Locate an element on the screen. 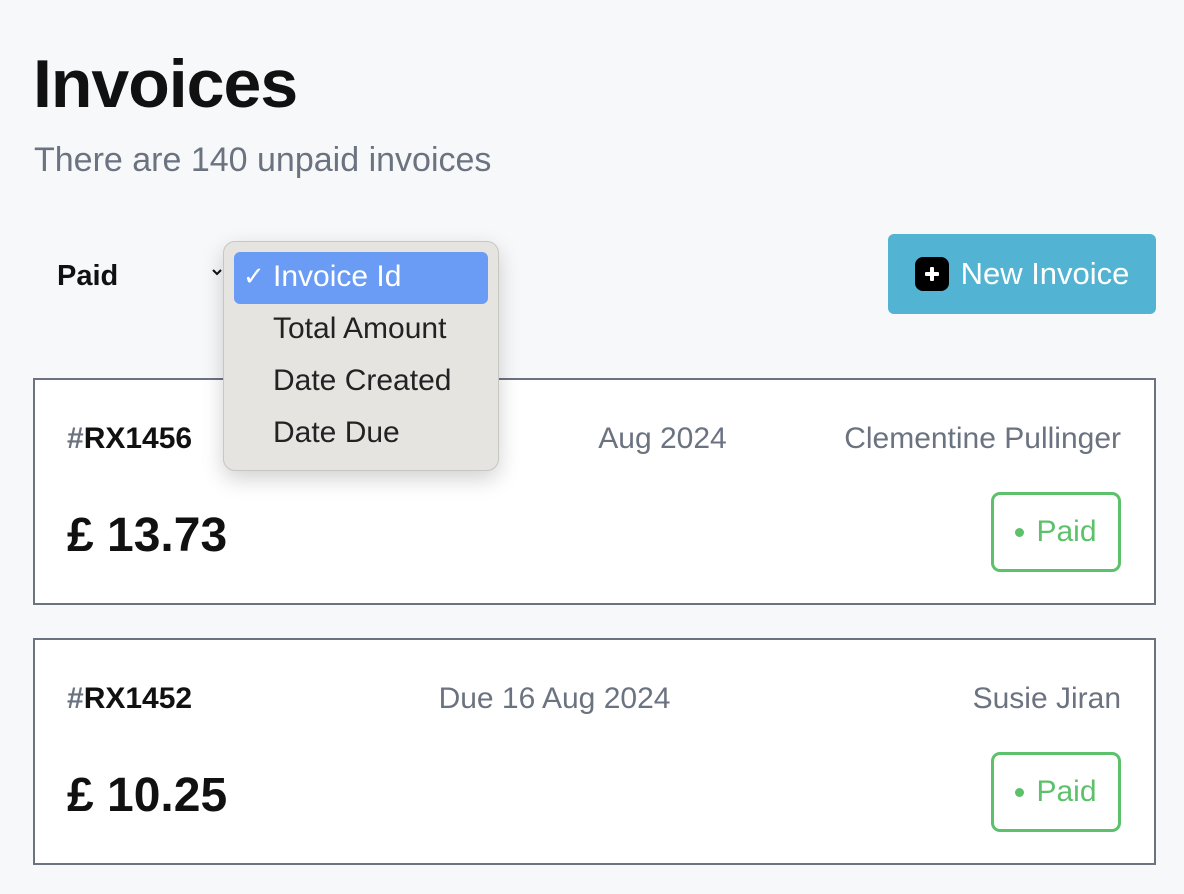 The image size is (1184, 894). status-filter-select: Paid is located at coordinates (87, 276).